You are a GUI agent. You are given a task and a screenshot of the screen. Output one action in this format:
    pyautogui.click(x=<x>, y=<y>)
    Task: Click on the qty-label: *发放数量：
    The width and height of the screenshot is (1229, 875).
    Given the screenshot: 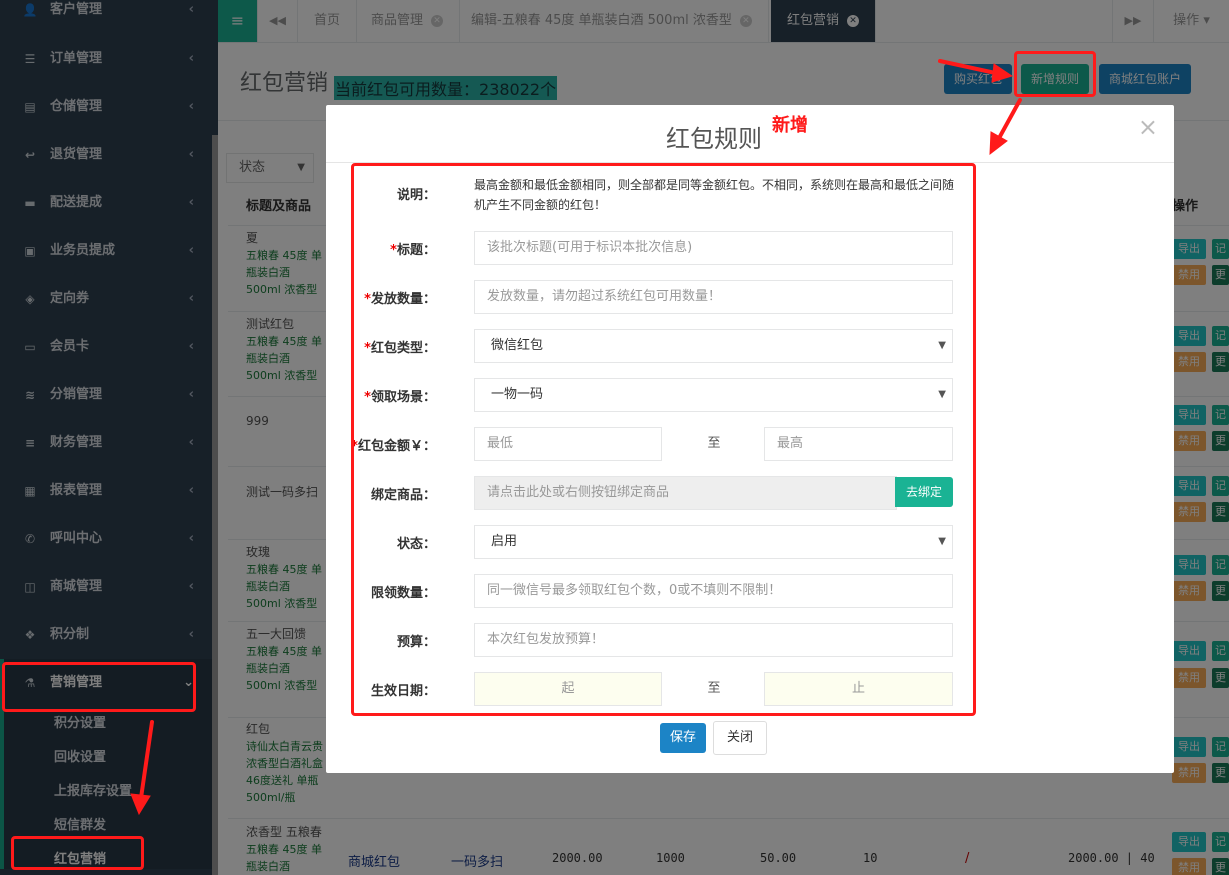 What is the action you would take?
    pyautogui.click(x=381, y=297)
    